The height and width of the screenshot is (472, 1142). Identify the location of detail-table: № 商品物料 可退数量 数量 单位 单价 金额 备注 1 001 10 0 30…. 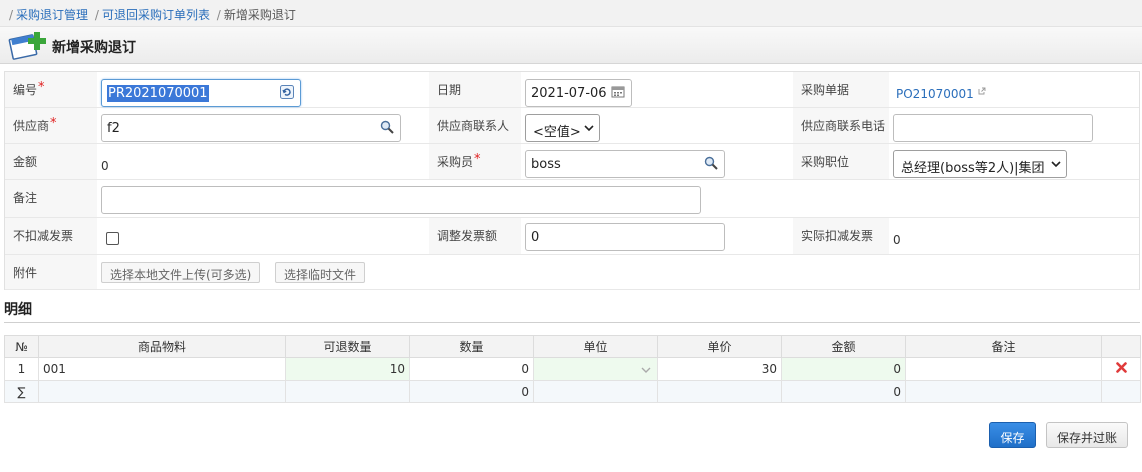
(572, 369).